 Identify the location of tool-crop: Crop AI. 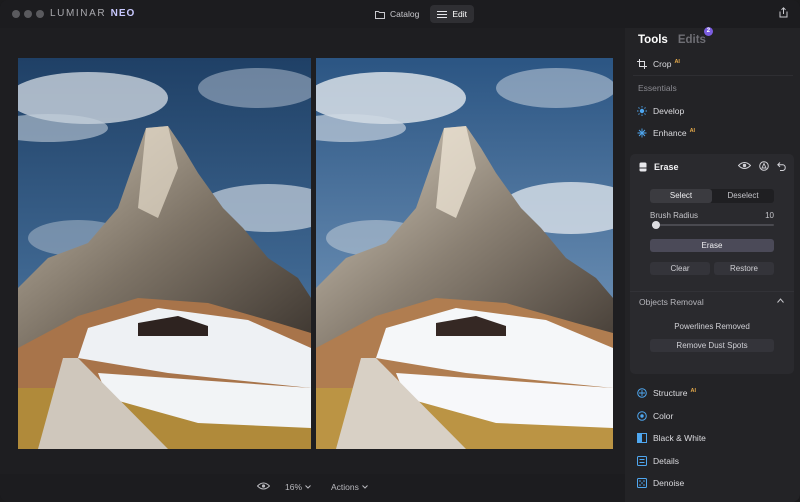
(658, 64).